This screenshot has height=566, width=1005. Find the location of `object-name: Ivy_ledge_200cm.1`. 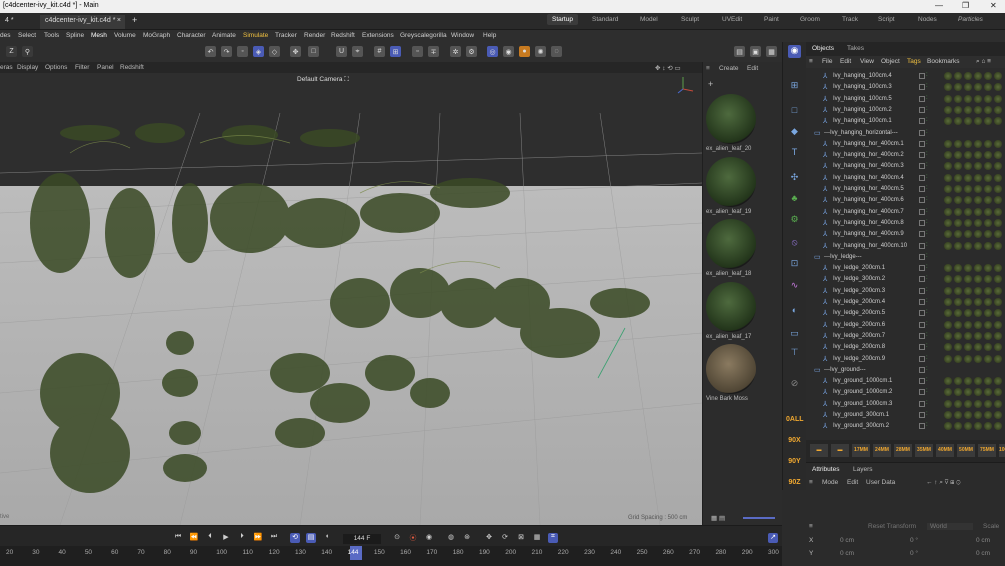

object-name: Ivy_ledge_200cm.1 is located at coordinates (859, 268).